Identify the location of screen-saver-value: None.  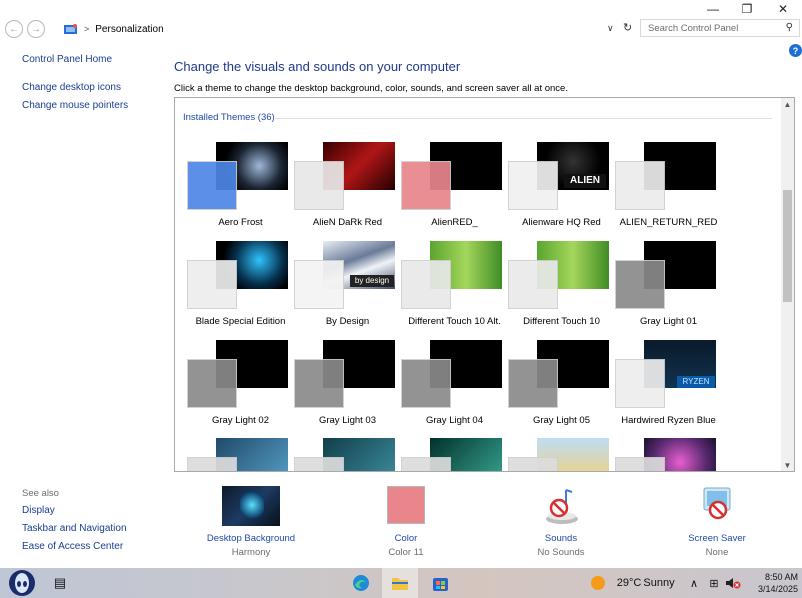
(717, 552).